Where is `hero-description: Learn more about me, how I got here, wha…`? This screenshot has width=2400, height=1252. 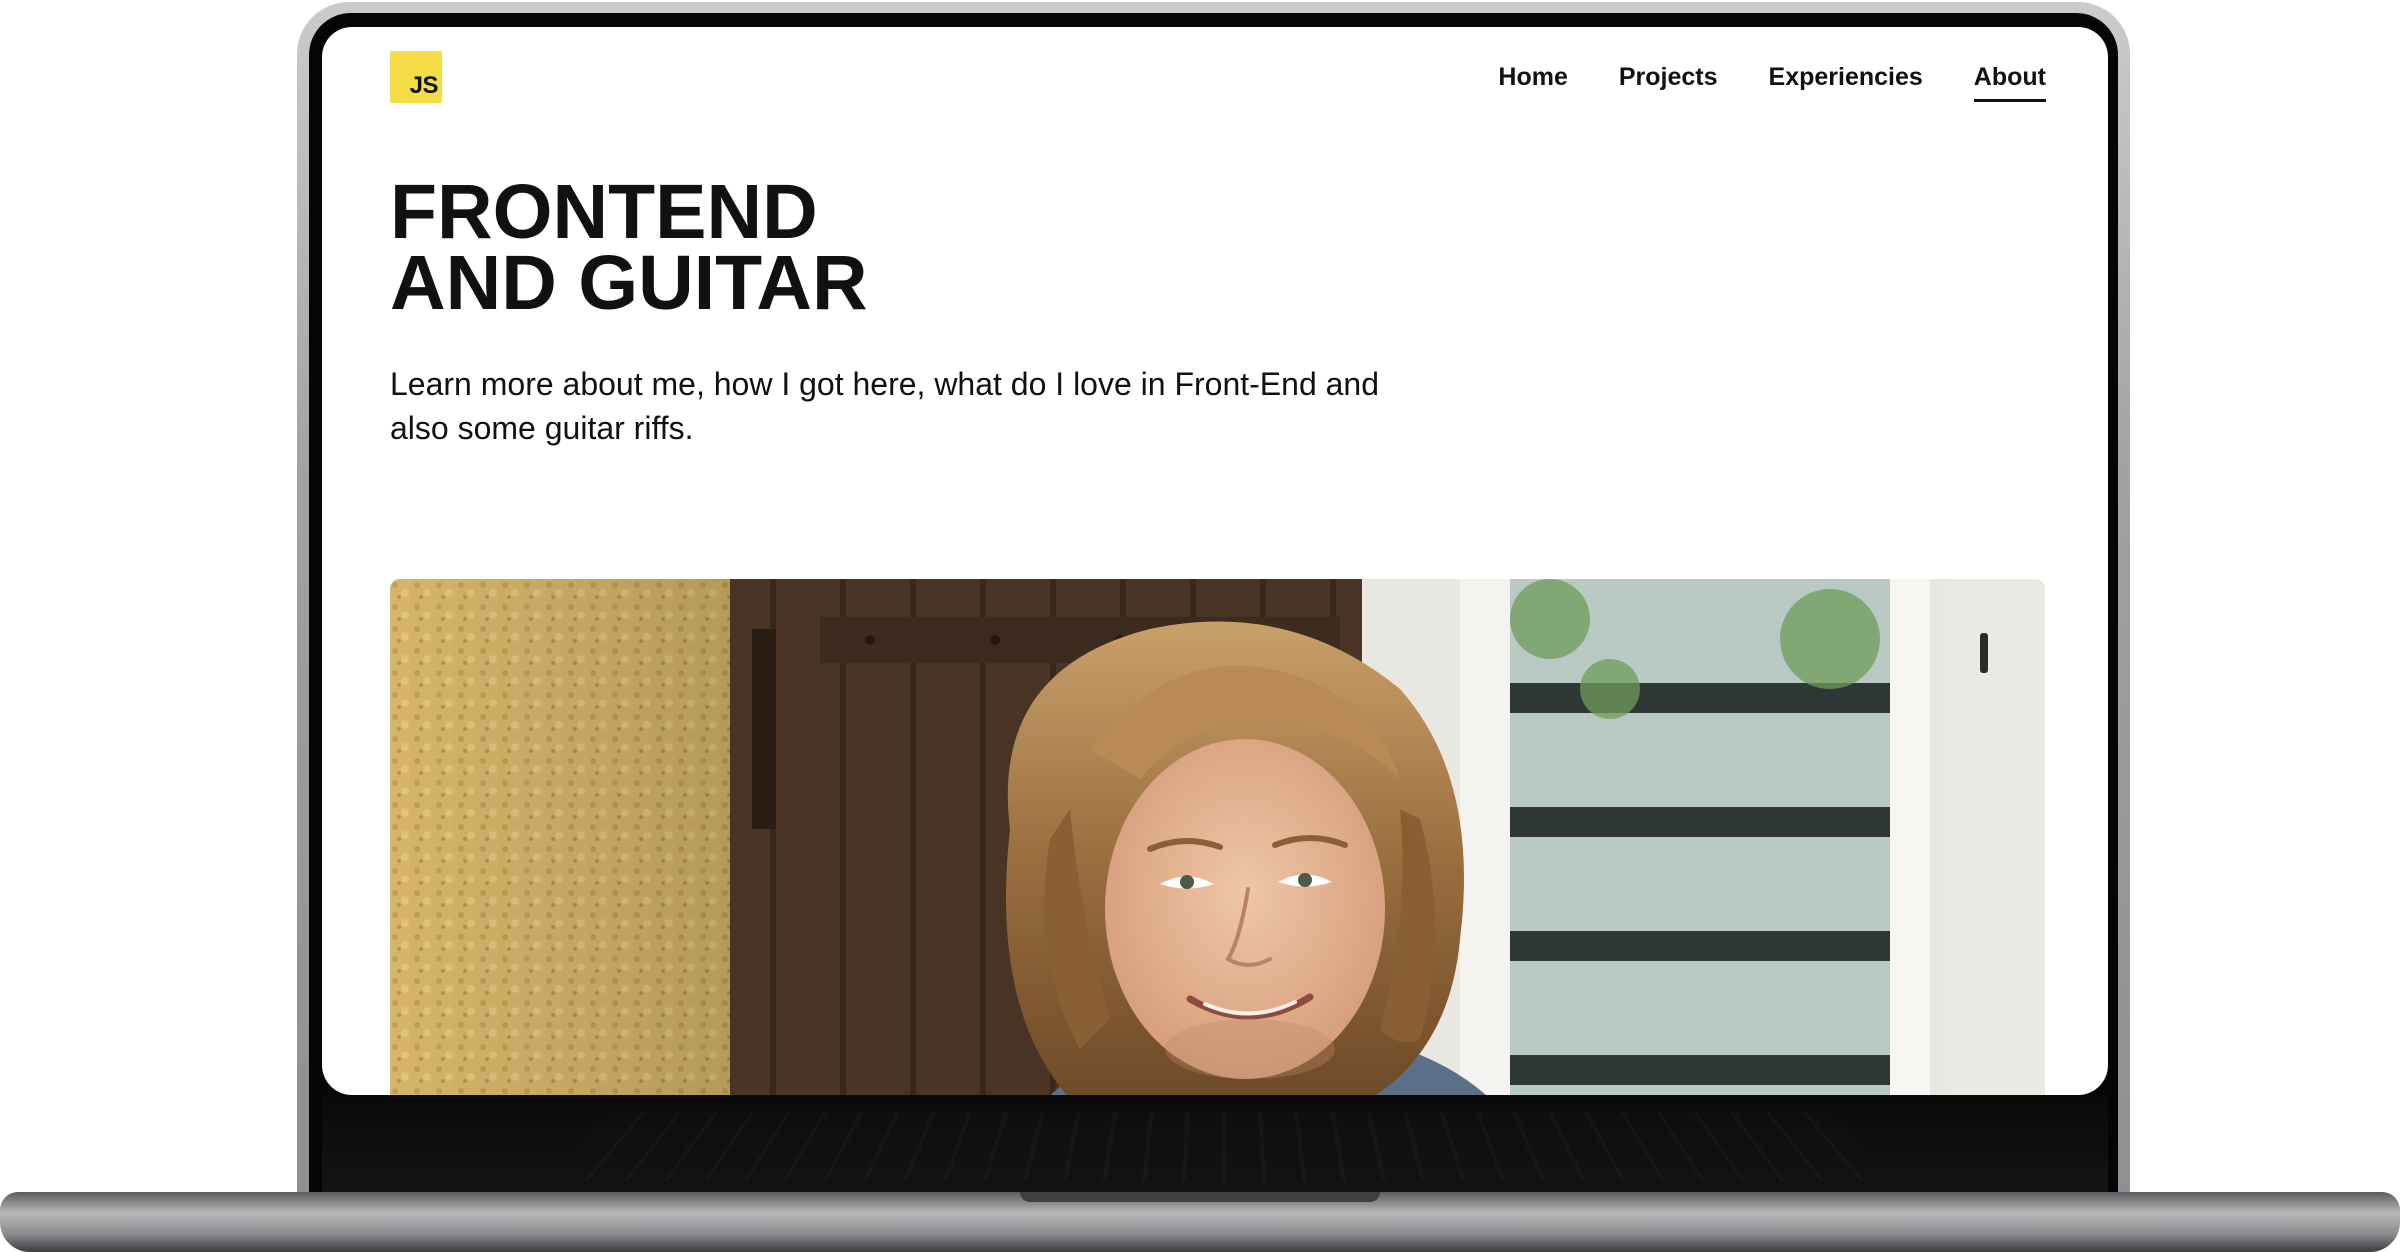 hero-description: Learn more about me, how I got here, wha… is located at coordinates (885, 406).